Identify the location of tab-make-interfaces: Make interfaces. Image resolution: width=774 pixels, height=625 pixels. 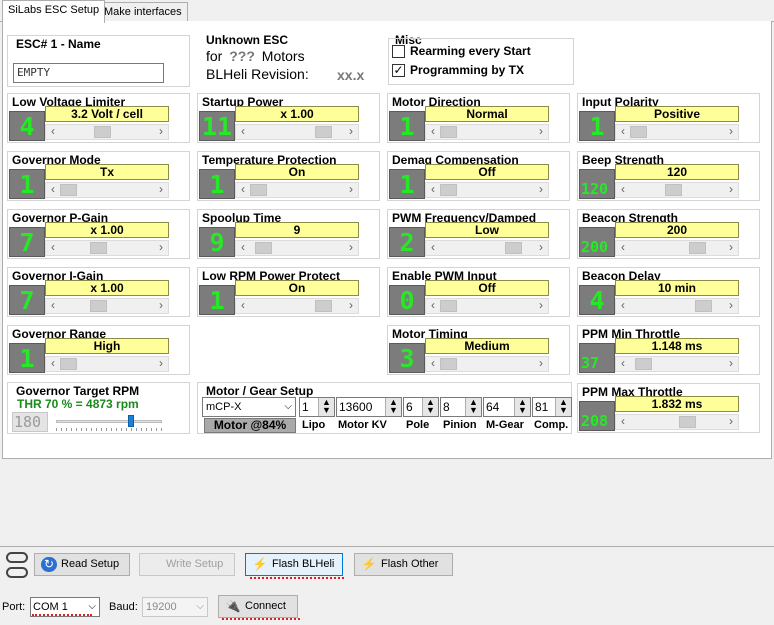
(143, 12).